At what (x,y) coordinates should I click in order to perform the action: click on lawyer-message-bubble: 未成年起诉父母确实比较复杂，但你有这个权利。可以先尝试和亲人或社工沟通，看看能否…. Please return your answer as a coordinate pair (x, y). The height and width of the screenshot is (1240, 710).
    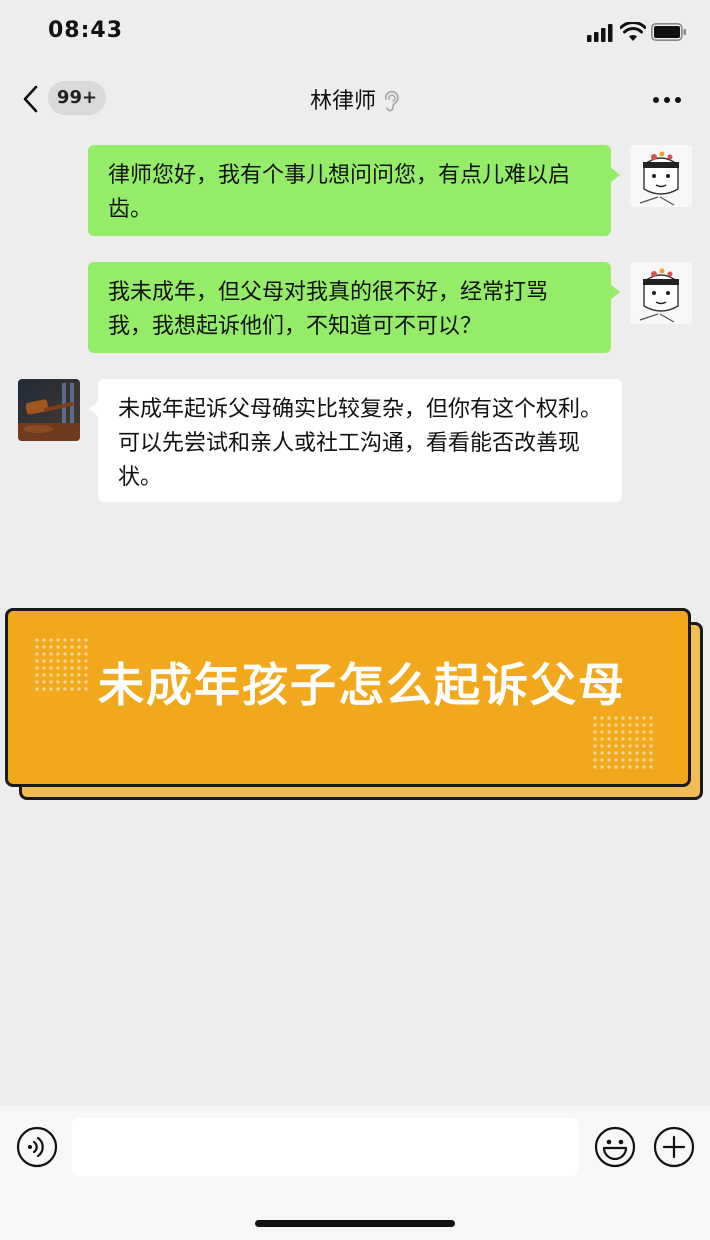
    Looking at the image, I should click on (355, 440).